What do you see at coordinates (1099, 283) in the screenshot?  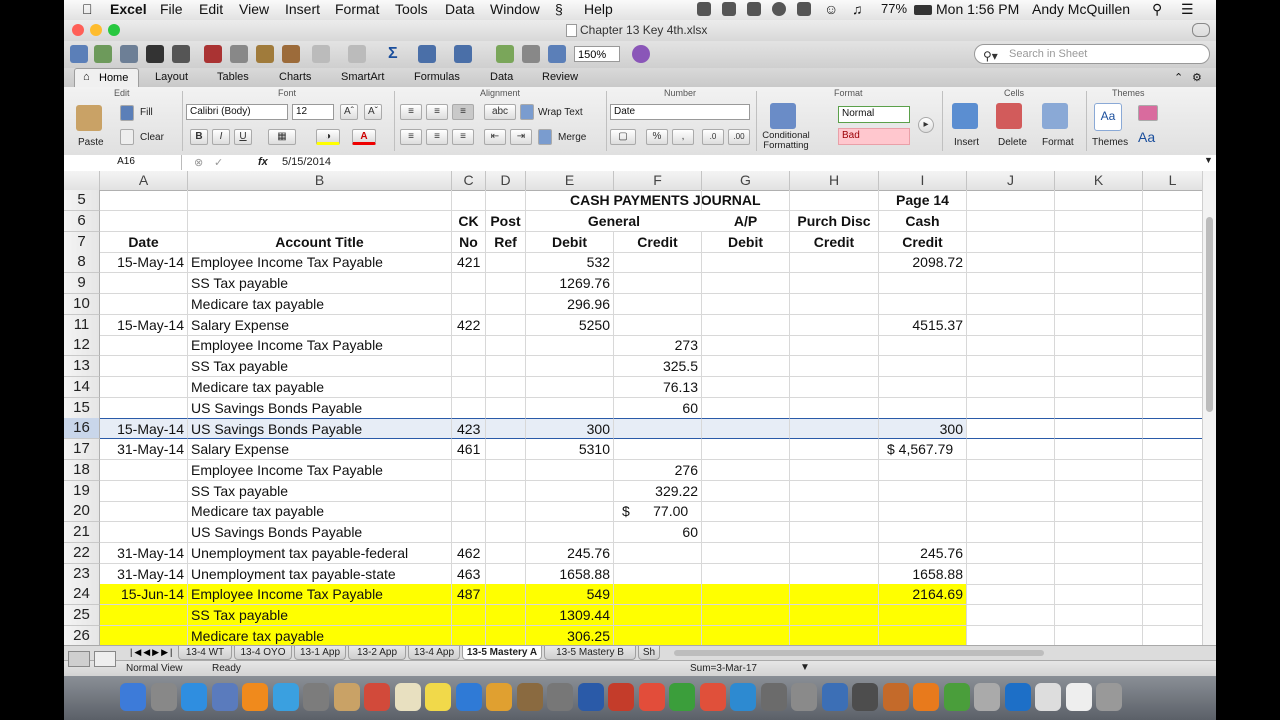 I see `cell-K9` at bounding box center [1099, 283].